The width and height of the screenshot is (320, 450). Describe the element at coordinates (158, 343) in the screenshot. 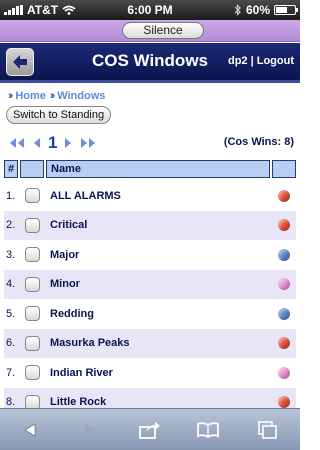

I see `row-name: Masurka Peaks` at that location.